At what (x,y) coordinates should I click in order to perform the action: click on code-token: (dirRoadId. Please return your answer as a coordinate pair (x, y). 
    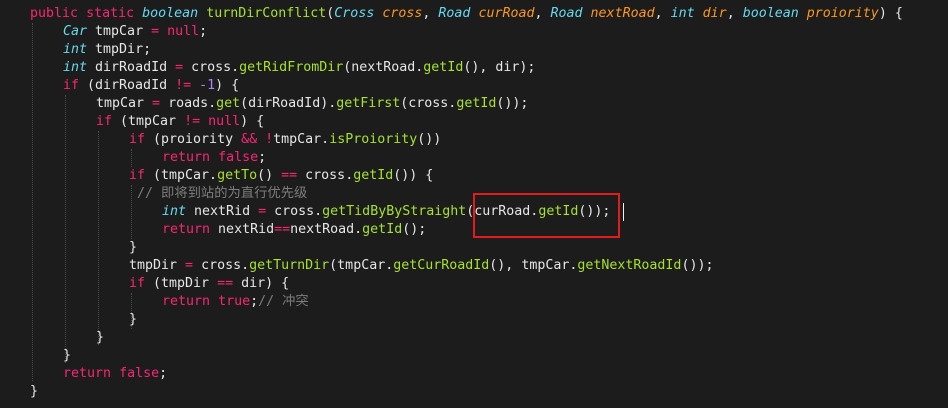
    Looking at the image, I should click on (127, 85).